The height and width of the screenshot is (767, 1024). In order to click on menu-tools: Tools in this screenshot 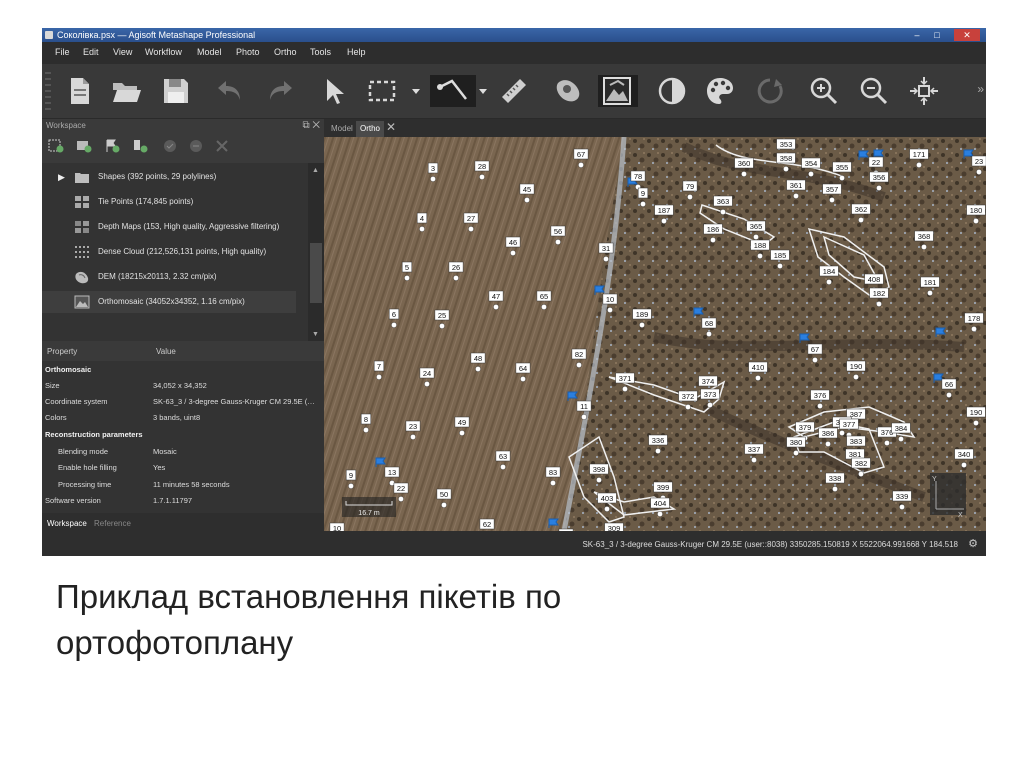, I will do `click(320, 52)`.